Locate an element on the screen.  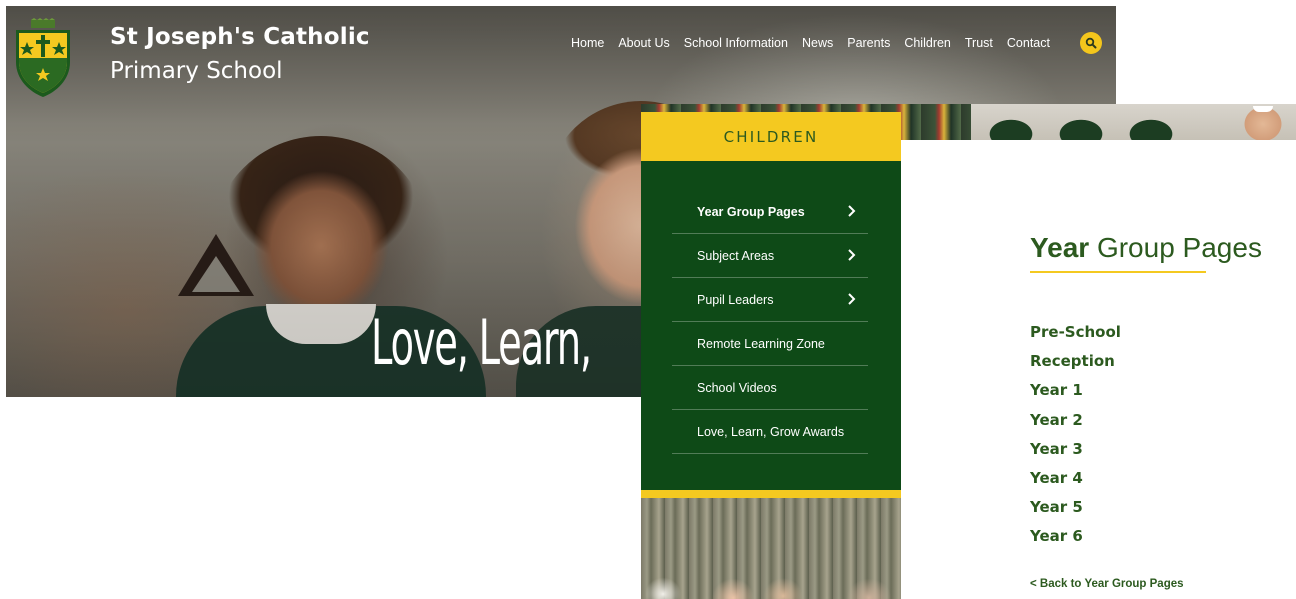
page-title: Year Group Pages is located at coordinates (1146, 248).